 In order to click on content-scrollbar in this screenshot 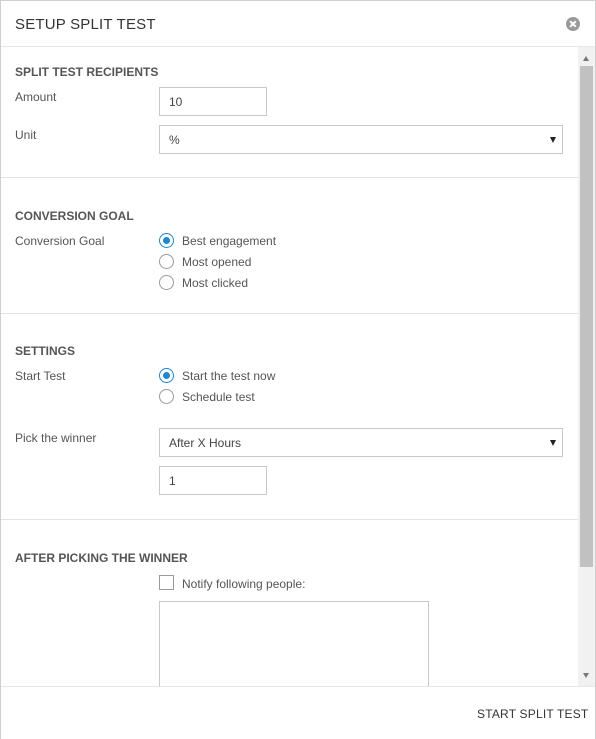, I will do `click(586, 366)`.